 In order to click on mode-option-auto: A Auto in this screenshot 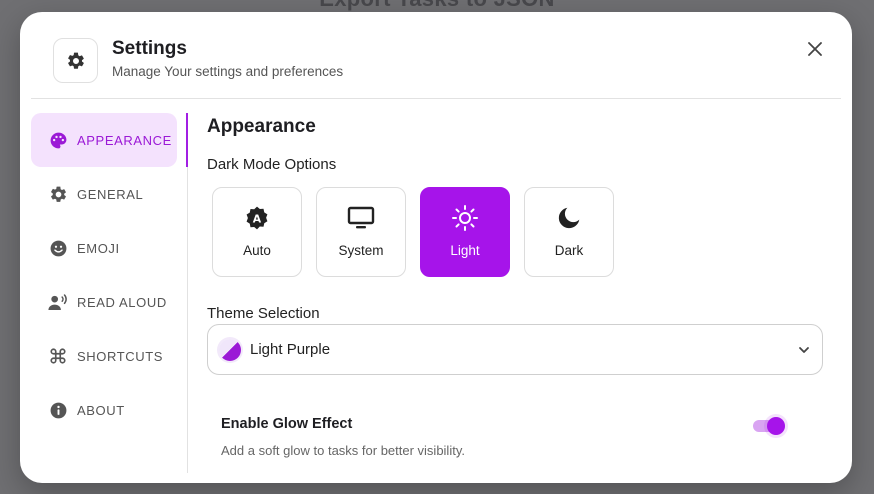, I will do `click(257, 232)`.